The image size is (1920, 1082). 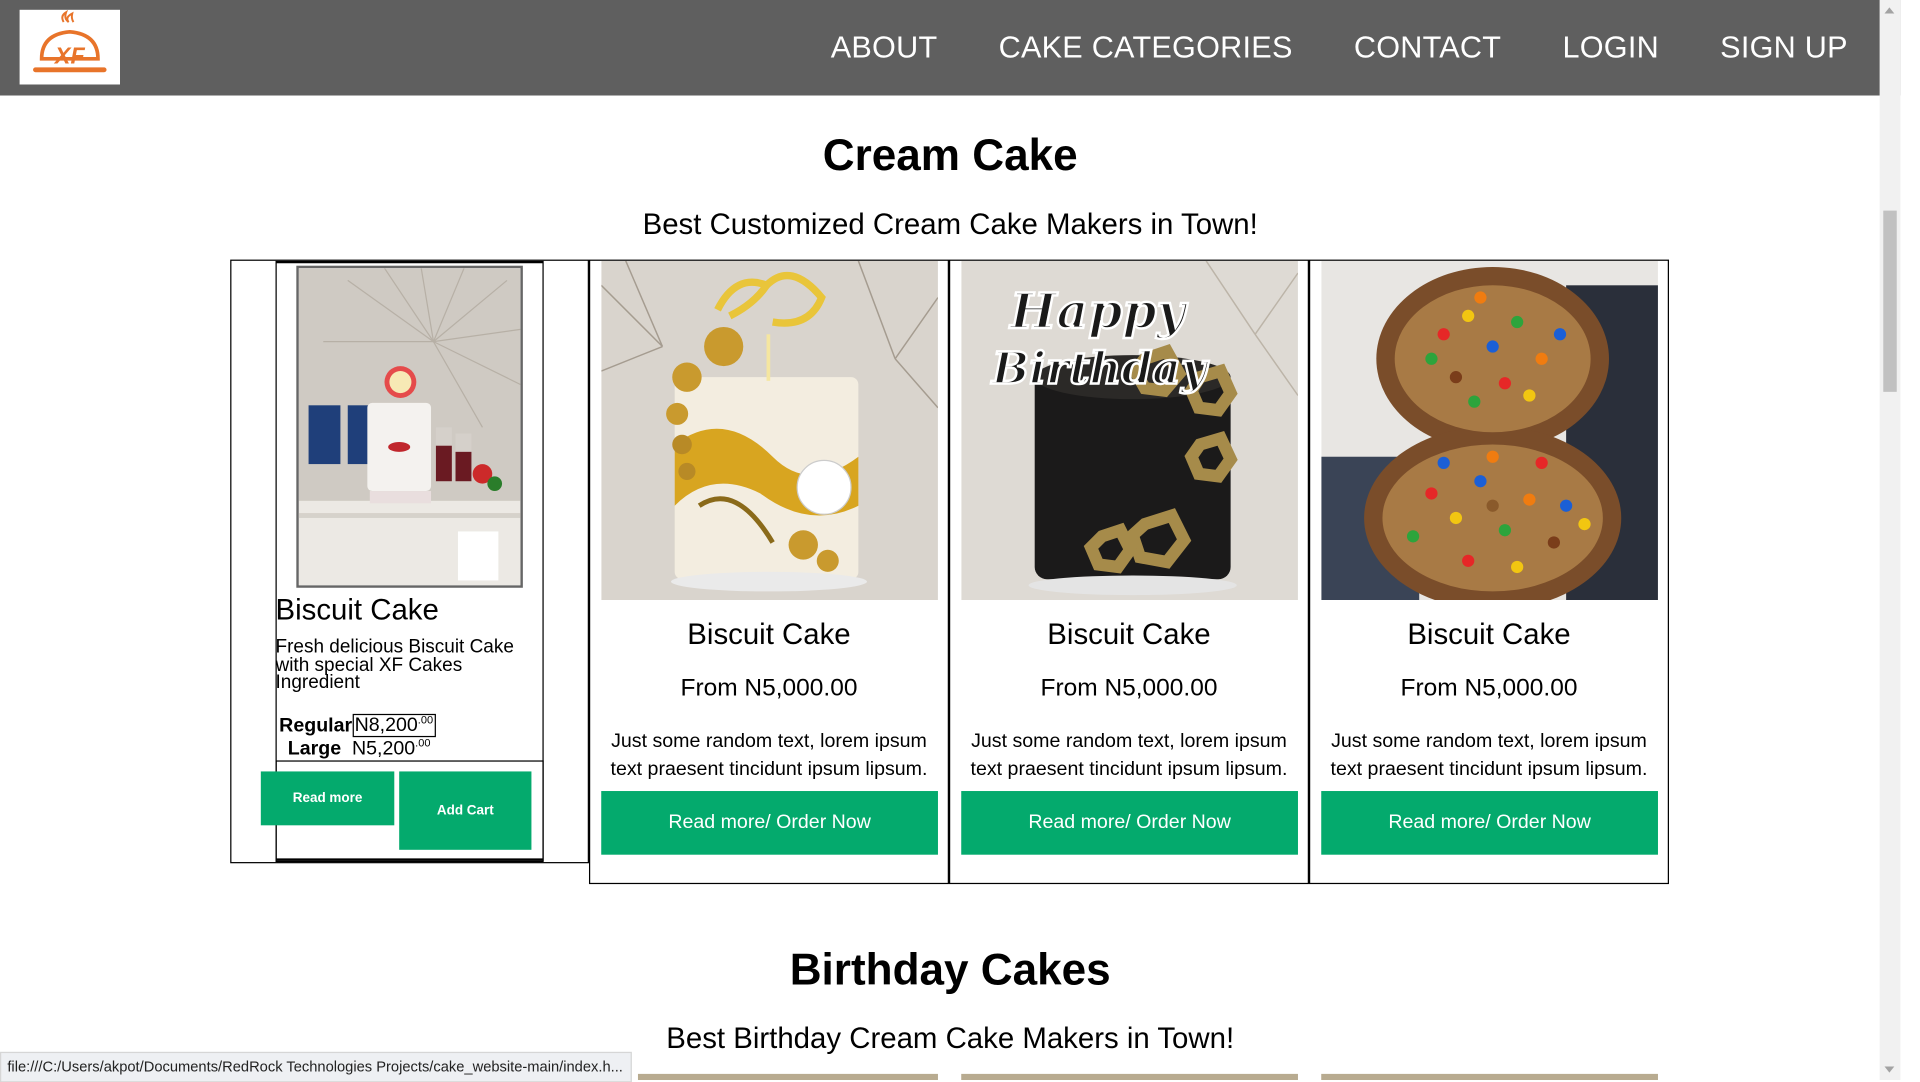 I want to click on nav-sign-up: SIGN UP, so click(x=1784, y=48).